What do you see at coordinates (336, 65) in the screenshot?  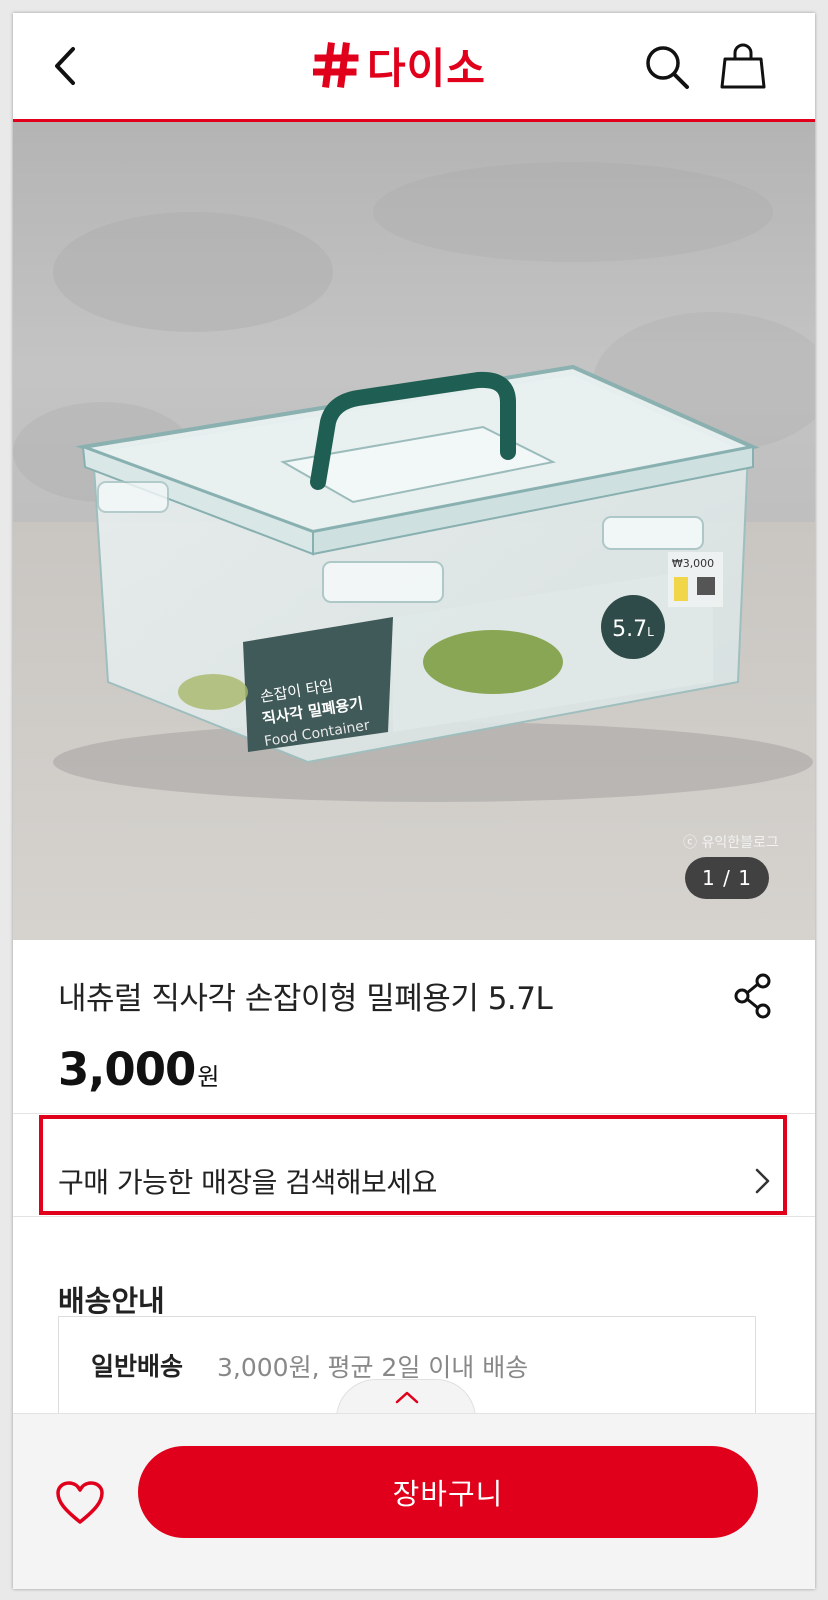 I see `hash-logo-icon` at bounding box center [336, 65].